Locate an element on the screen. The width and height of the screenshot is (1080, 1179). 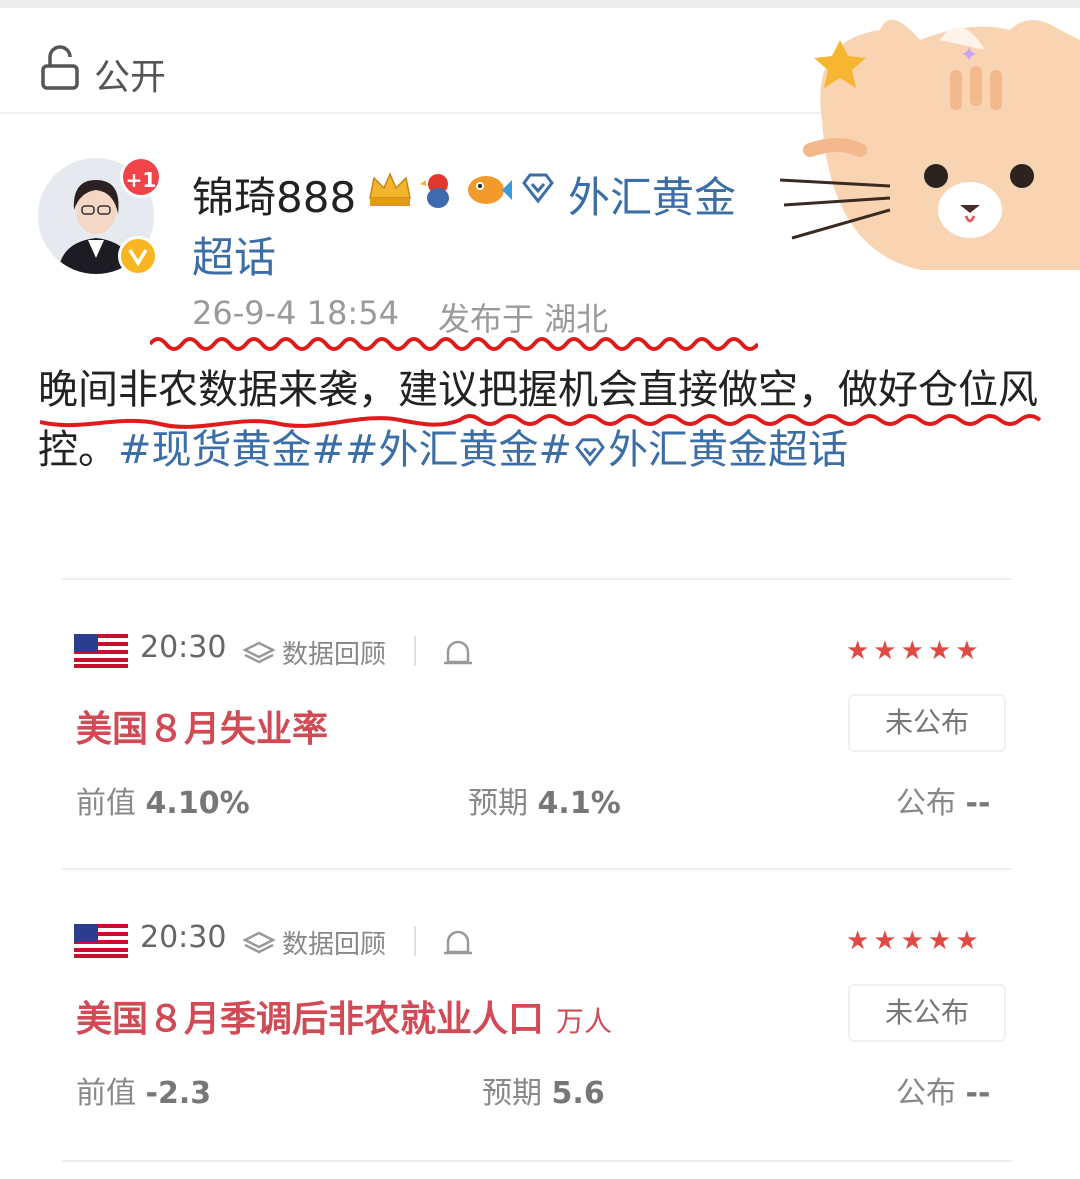
event-title: 美国８月季调后非农就业人口 万人 is located at coordinates (344, 1016).